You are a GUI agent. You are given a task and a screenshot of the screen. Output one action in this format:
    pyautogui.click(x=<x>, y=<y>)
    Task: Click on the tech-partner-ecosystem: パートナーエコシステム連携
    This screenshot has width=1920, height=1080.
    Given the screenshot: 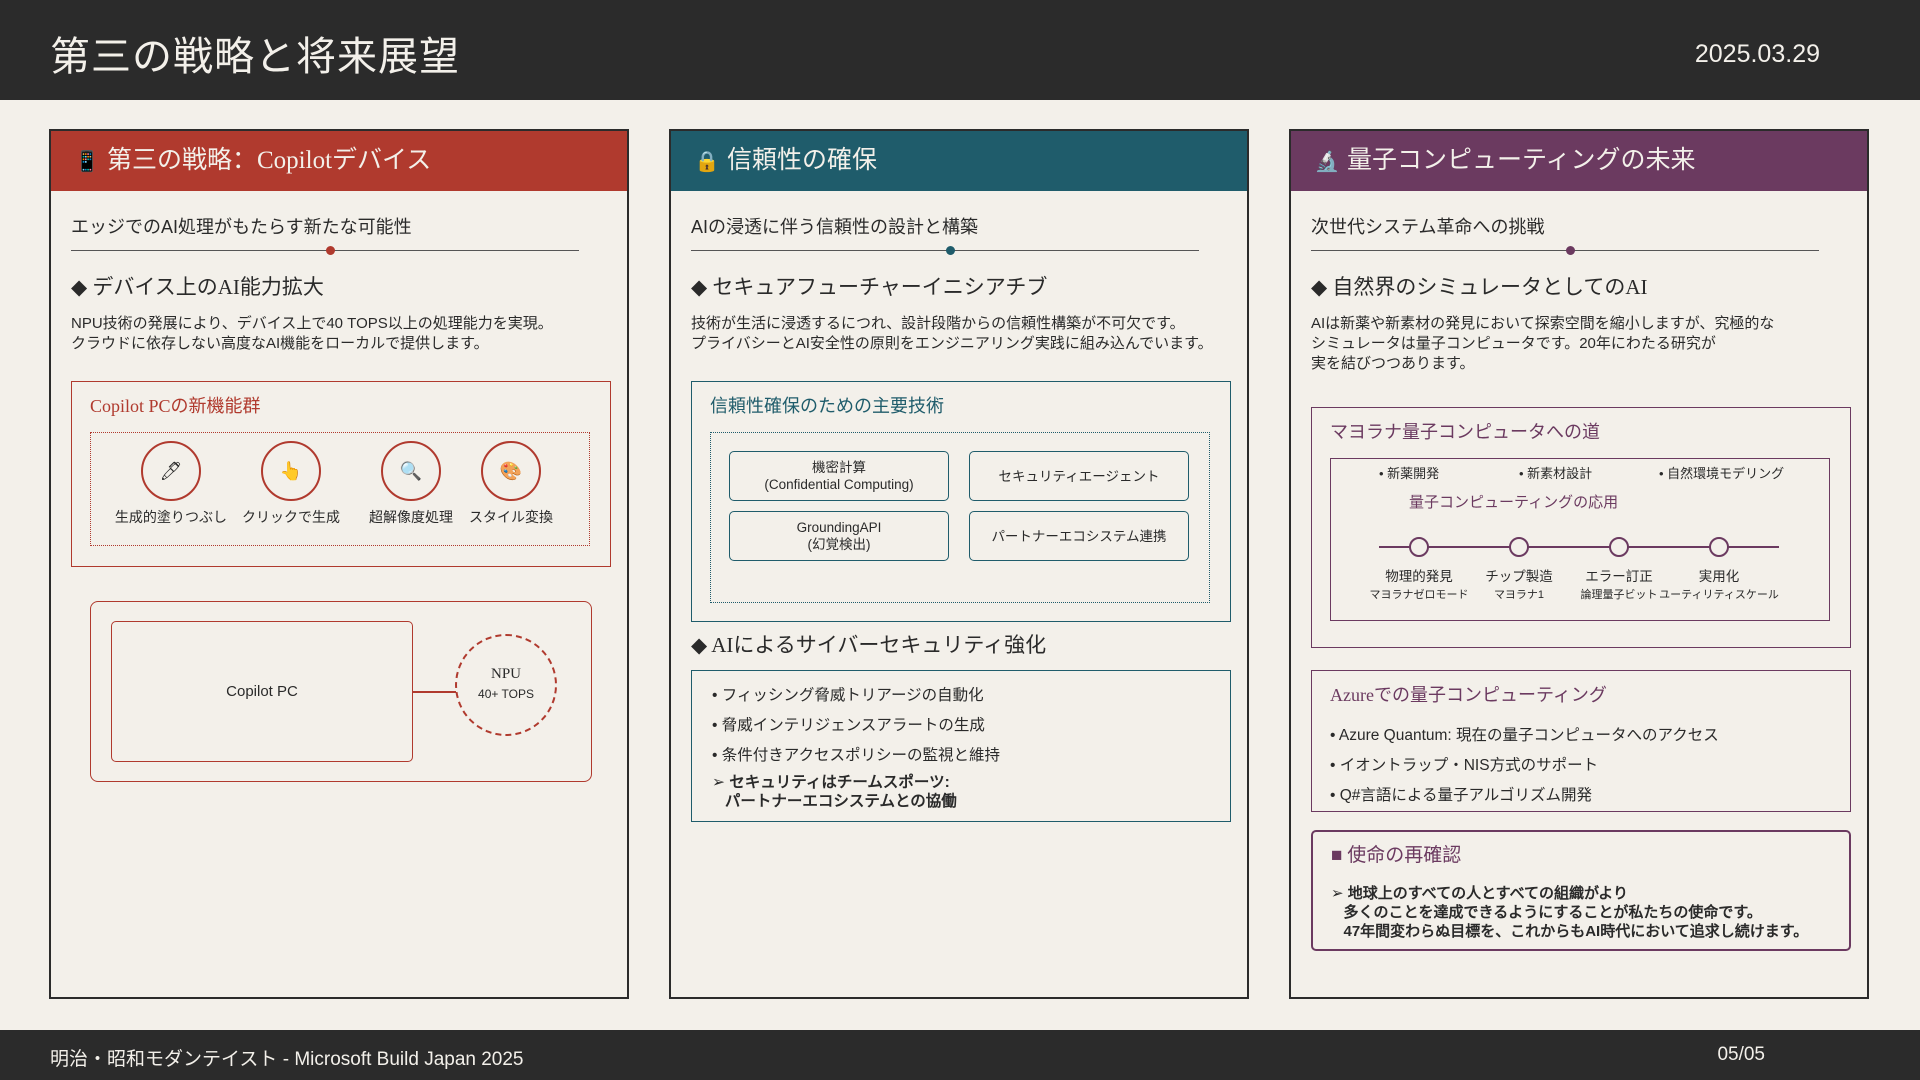 What is the action you would take?
    pyautogui.click(x=1079, y=536)
    